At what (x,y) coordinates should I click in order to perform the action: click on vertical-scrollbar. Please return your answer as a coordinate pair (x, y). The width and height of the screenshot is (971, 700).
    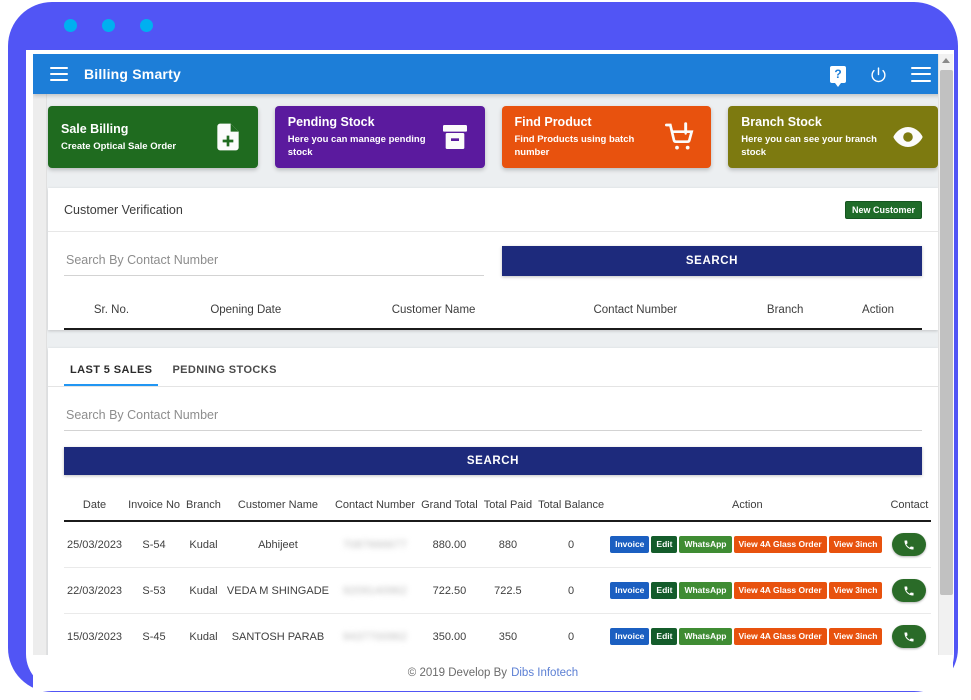
    Looking at the image, I should click on (945, 354).